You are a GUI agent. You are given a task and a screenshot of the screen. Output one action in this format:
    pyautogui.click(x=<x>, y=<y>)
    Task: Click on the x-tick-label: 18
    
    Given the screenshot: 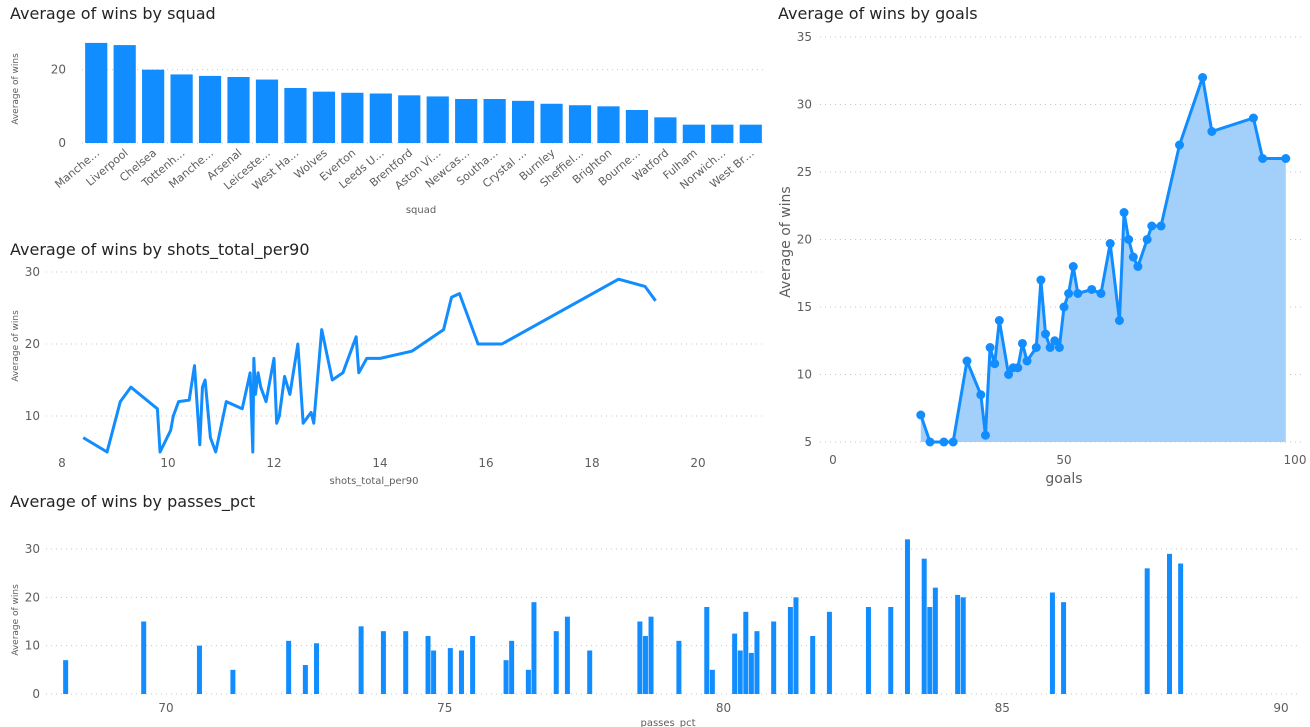 What is the action you would take?
    pyautogui.click(x=591, y=463)
    